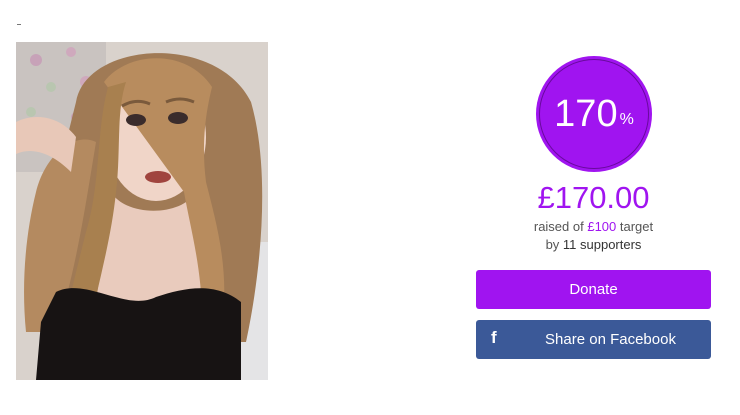 The image size is (740, 415). What do you see at coordinates (586, 114) in the screenshot?
I see `progress-value: 170` at bounding box center [586, 114].